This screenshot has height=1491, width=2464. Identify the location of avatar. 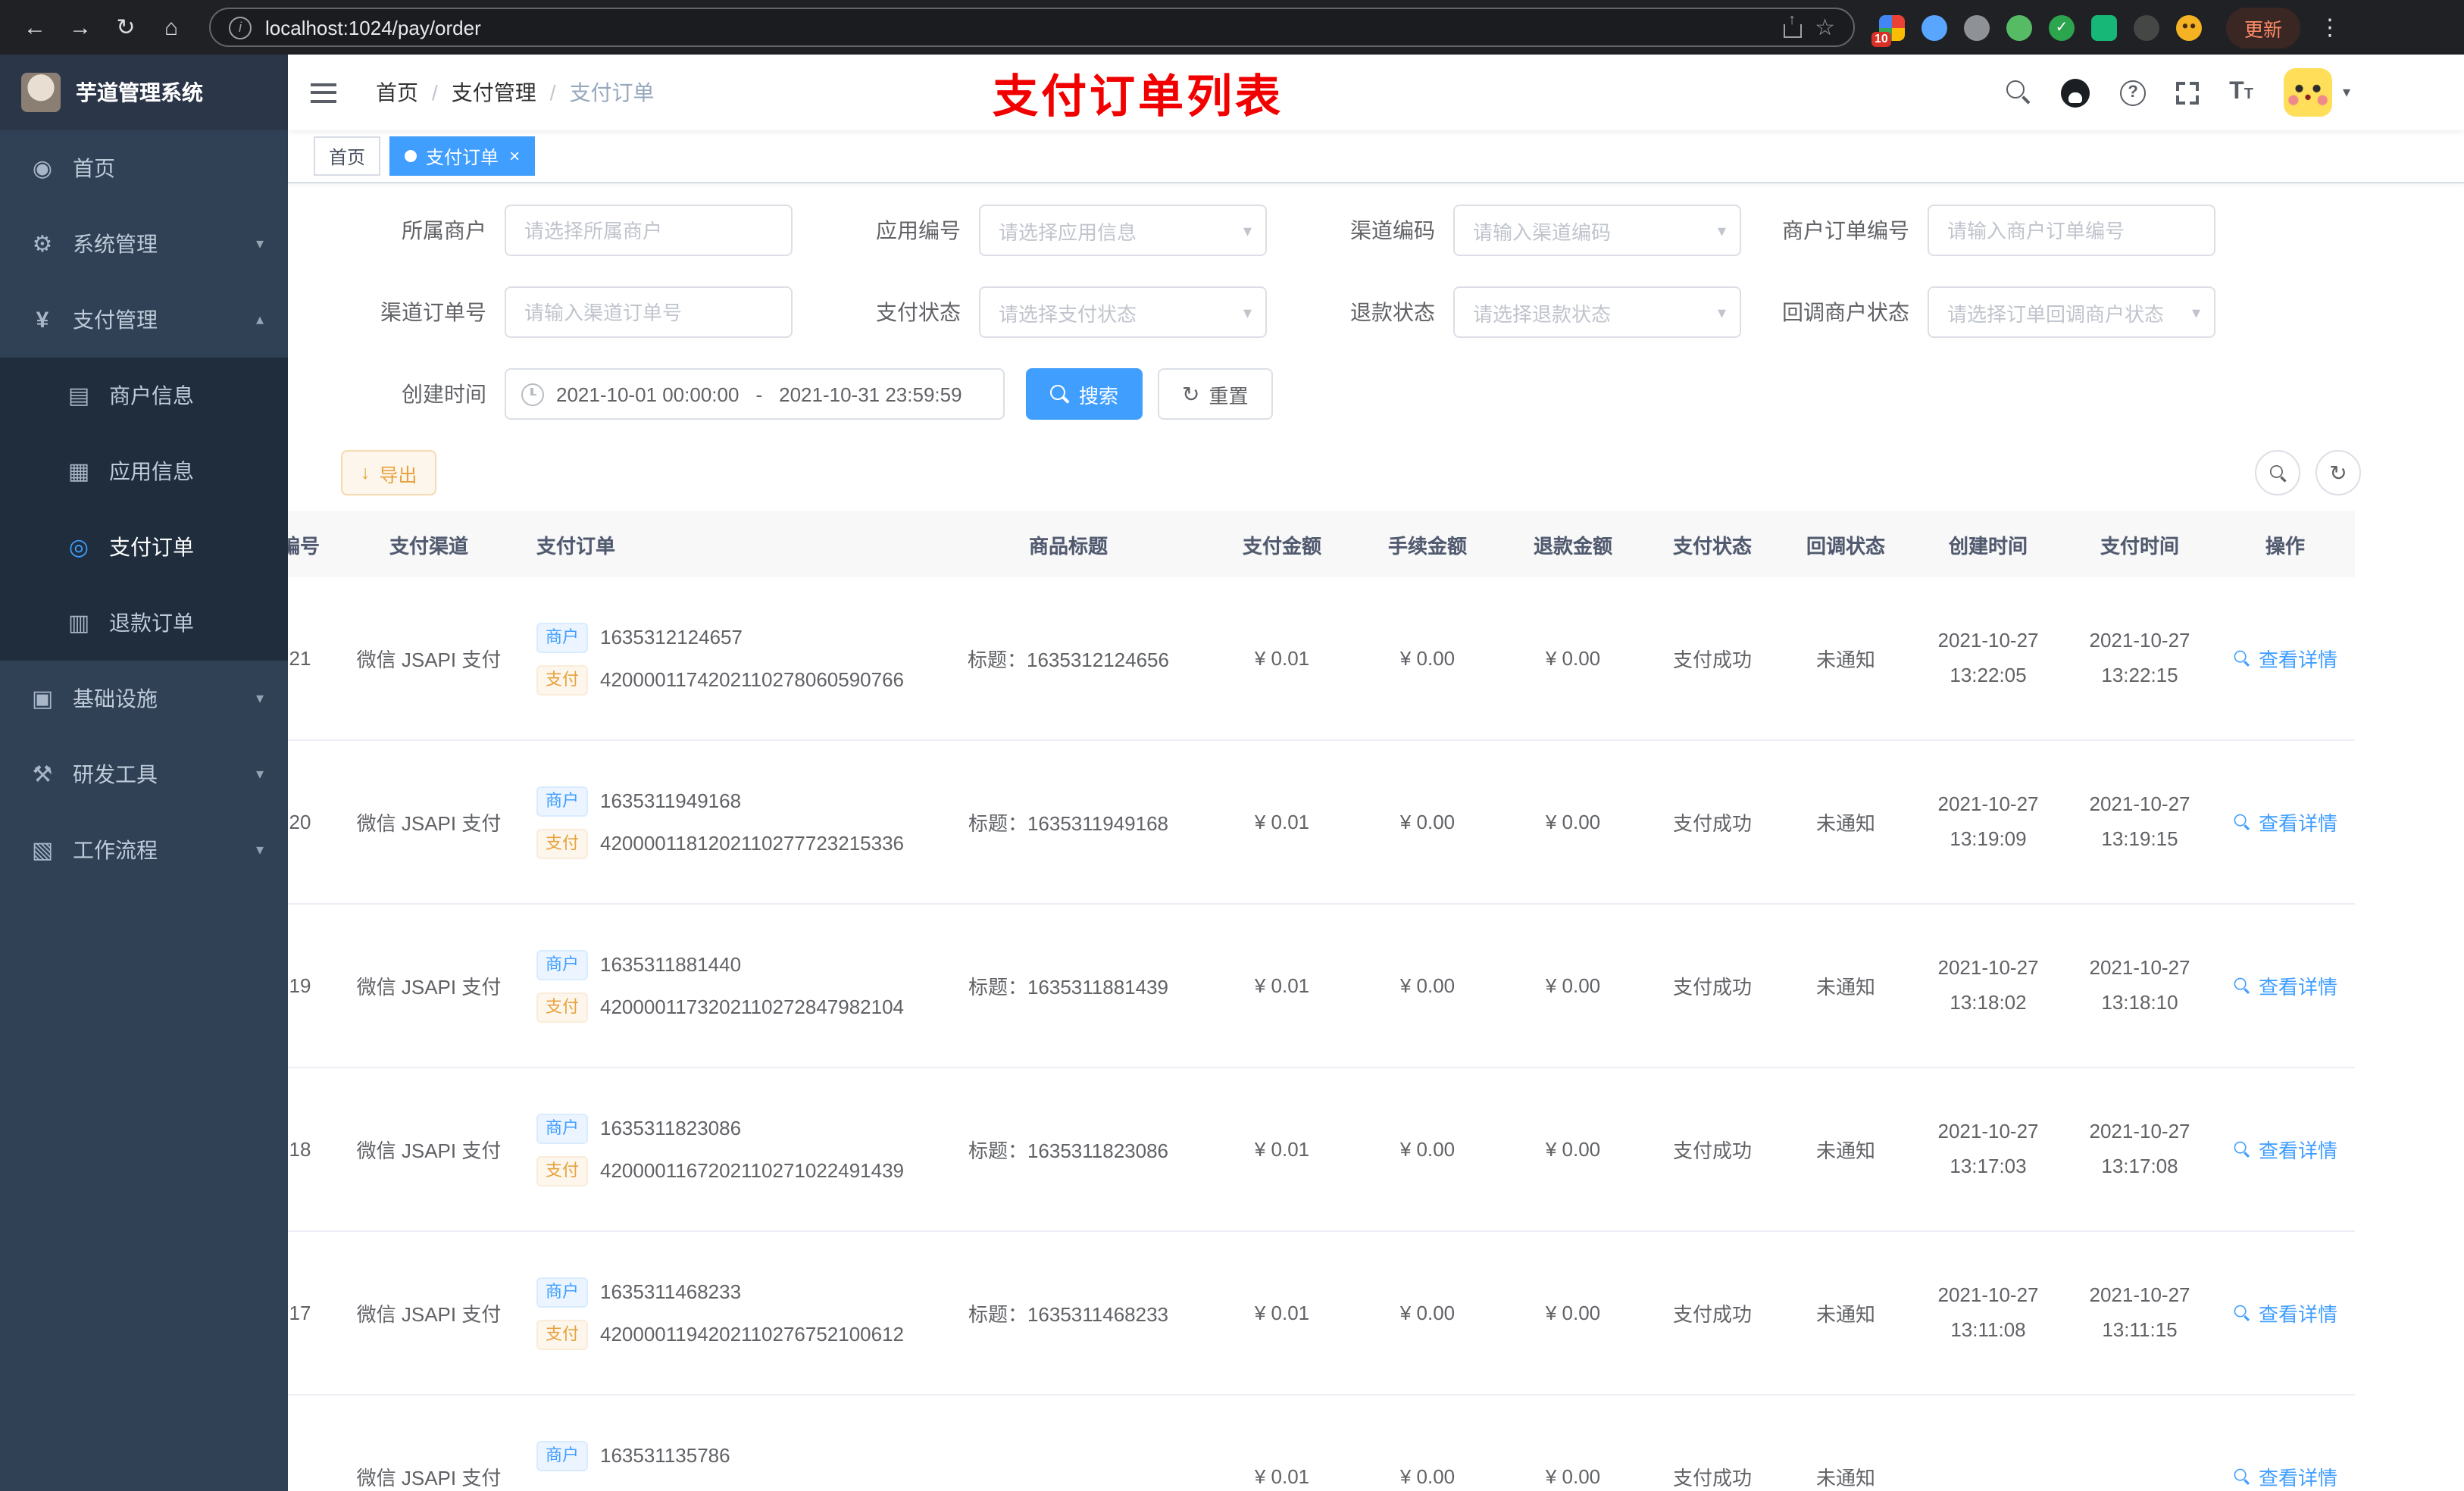
(2307, 92).